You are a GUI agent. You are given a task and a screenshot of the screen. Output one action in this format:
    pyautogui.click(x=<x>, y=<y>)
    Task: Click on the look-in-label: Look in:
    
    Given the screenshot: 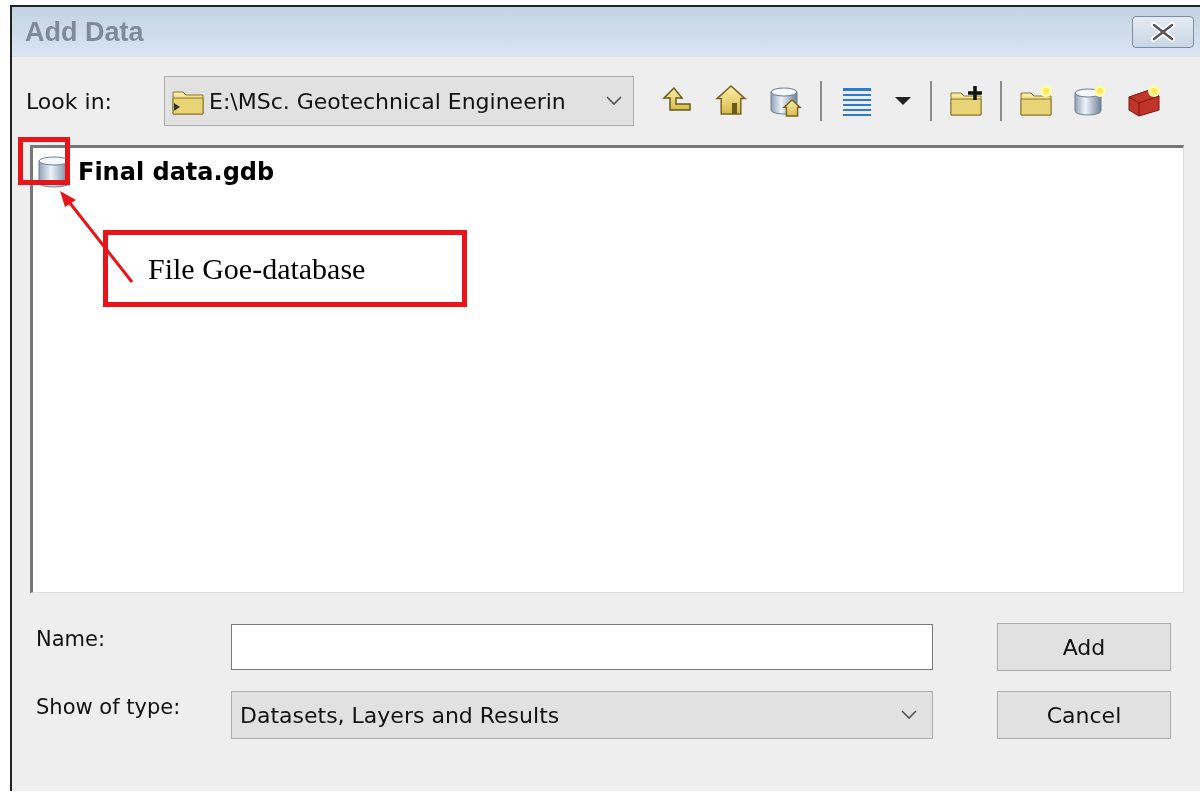 What is the action you would take?
    pyautogui.click(x=69, y=101)
    